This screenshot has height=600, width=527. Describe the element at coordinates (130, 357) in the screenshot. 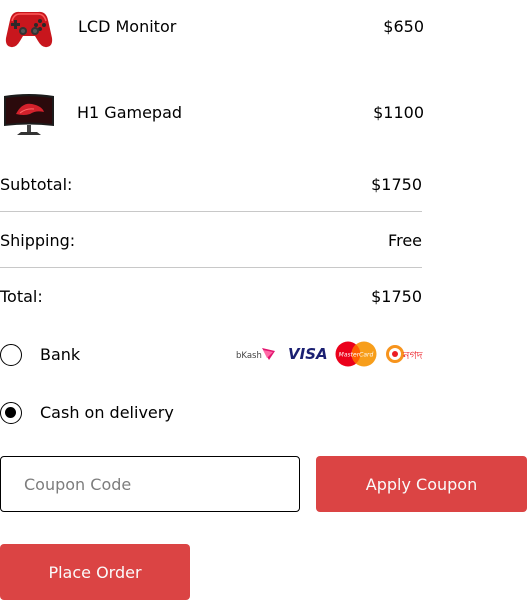

I see `payment-option-bank: Bank` at that location.